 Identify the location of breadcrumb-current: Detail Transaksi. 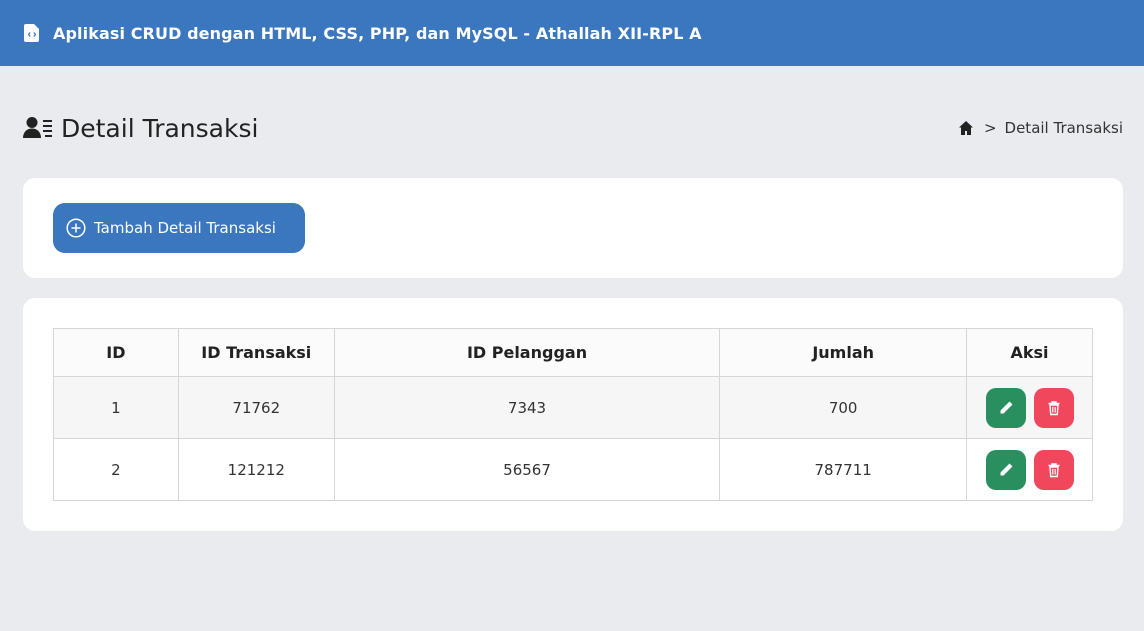
(1063, 128).